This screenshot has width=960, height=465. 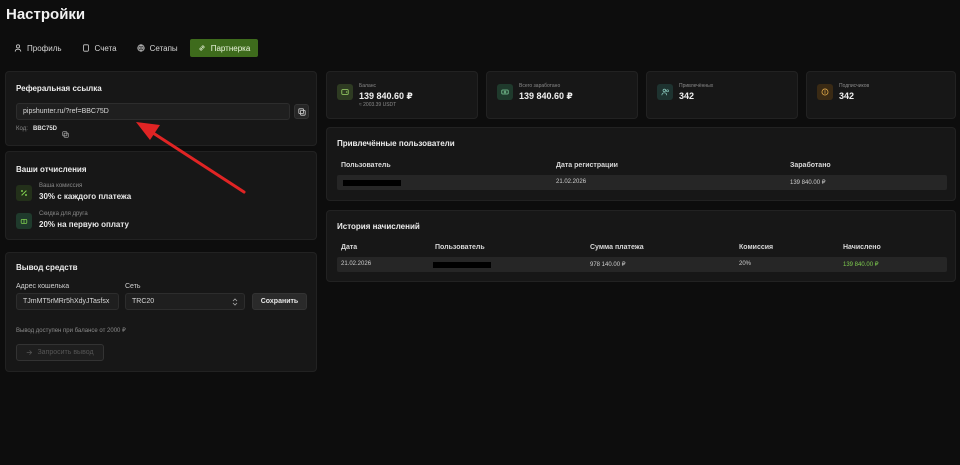 I want to click on column-header: Дата, so click(x=349, y=247).